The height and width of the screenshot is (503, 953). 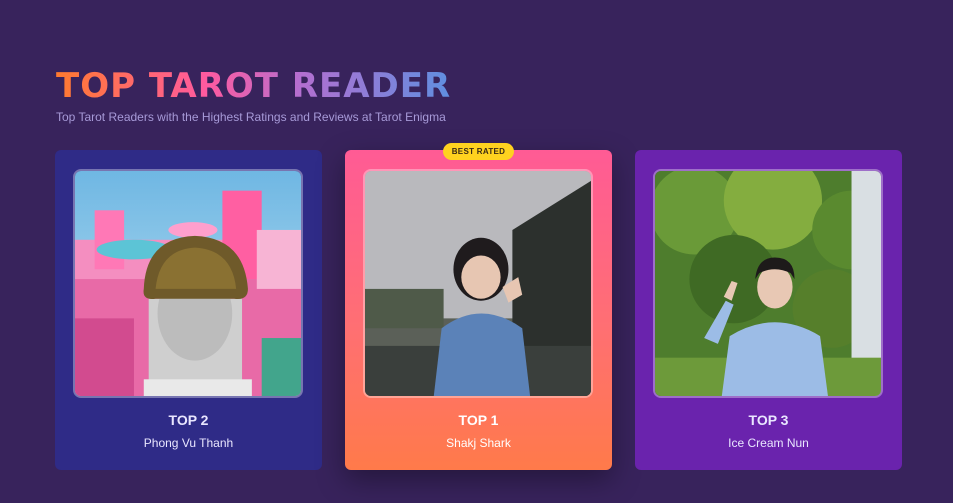 What do you see at coordinates (478, 443) in the screenshot?
I see `reader-name: Shakj Shark` at bounding box center [478, 443].